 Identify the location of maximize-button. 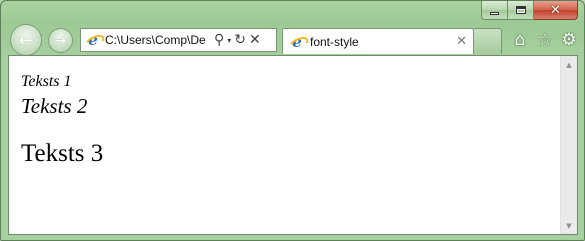
(521, 10).